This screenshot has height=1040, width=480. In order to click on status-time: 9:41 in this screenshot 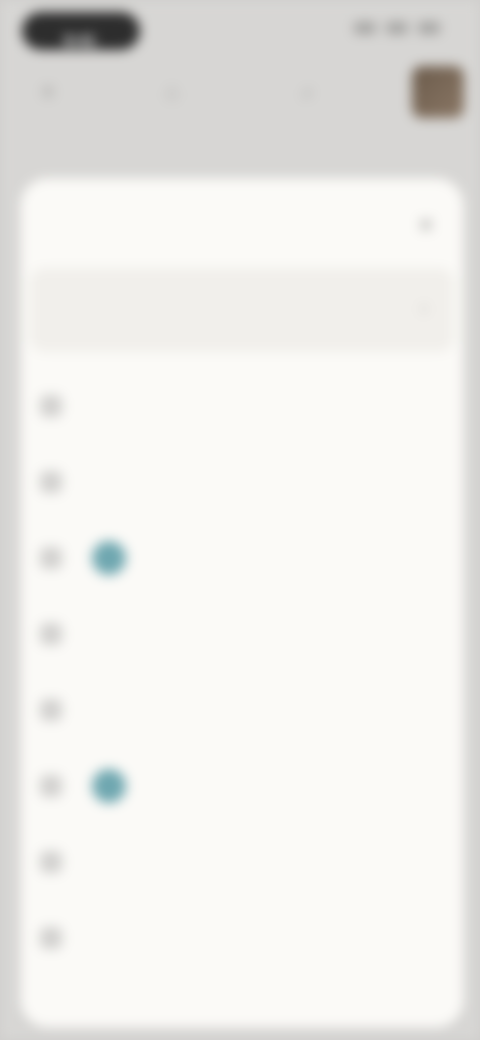, I will do `click(80, 41)`.